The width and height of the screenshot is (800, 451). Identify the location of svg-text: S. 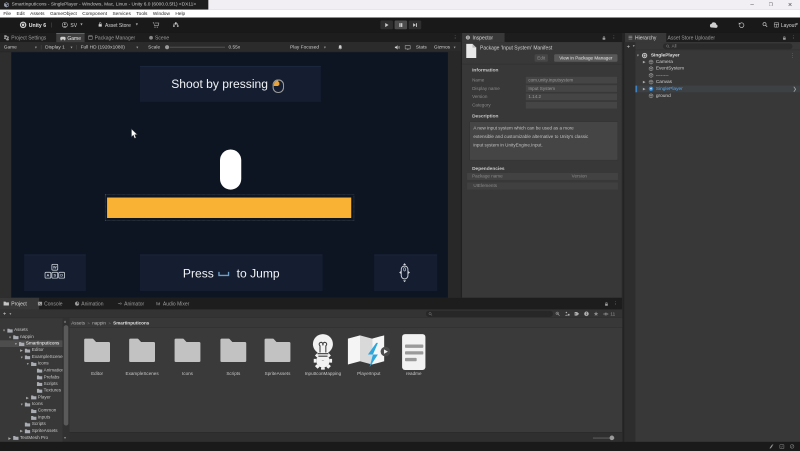
(54, 275).